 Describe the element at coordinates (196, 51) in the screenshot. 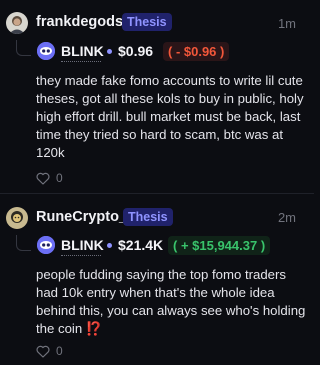

I see `price-change-badge: ( - $0.96 )` at that location.